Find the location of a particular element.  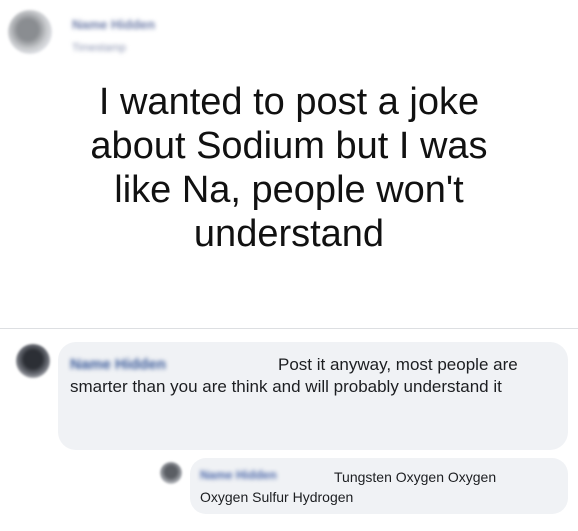

replier-avatar is located at coordinates (171, 473).